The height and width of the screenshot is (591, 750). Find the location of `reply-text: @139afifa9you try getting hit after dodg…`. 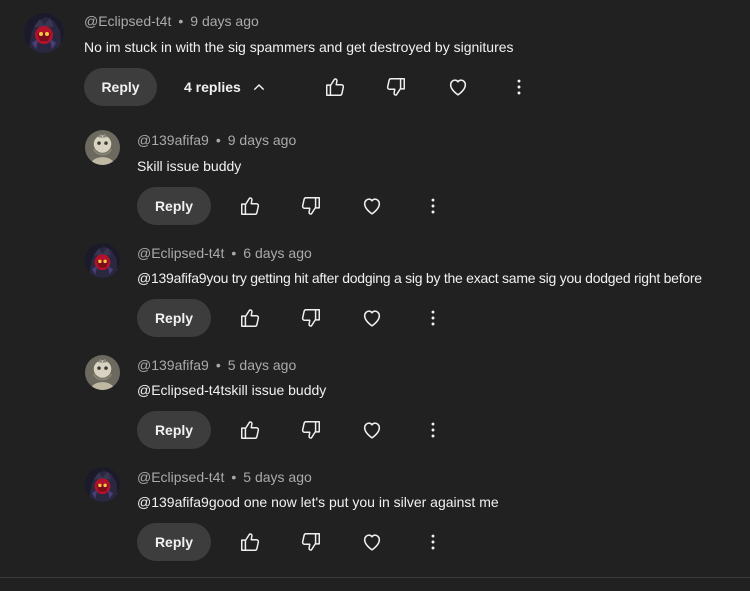

reply-text: @139afifa9you try getting hit after dodg… is located at coordinates (419, 278).